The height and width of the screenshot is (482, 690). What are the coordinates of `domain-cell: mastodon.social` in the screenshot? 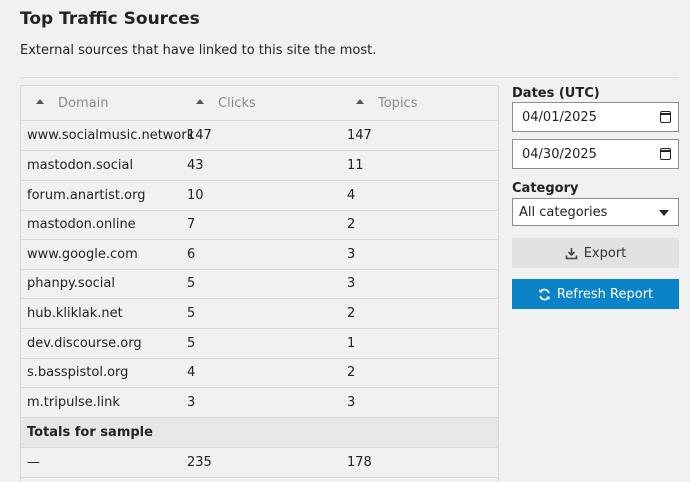 It's located at (80, 165).